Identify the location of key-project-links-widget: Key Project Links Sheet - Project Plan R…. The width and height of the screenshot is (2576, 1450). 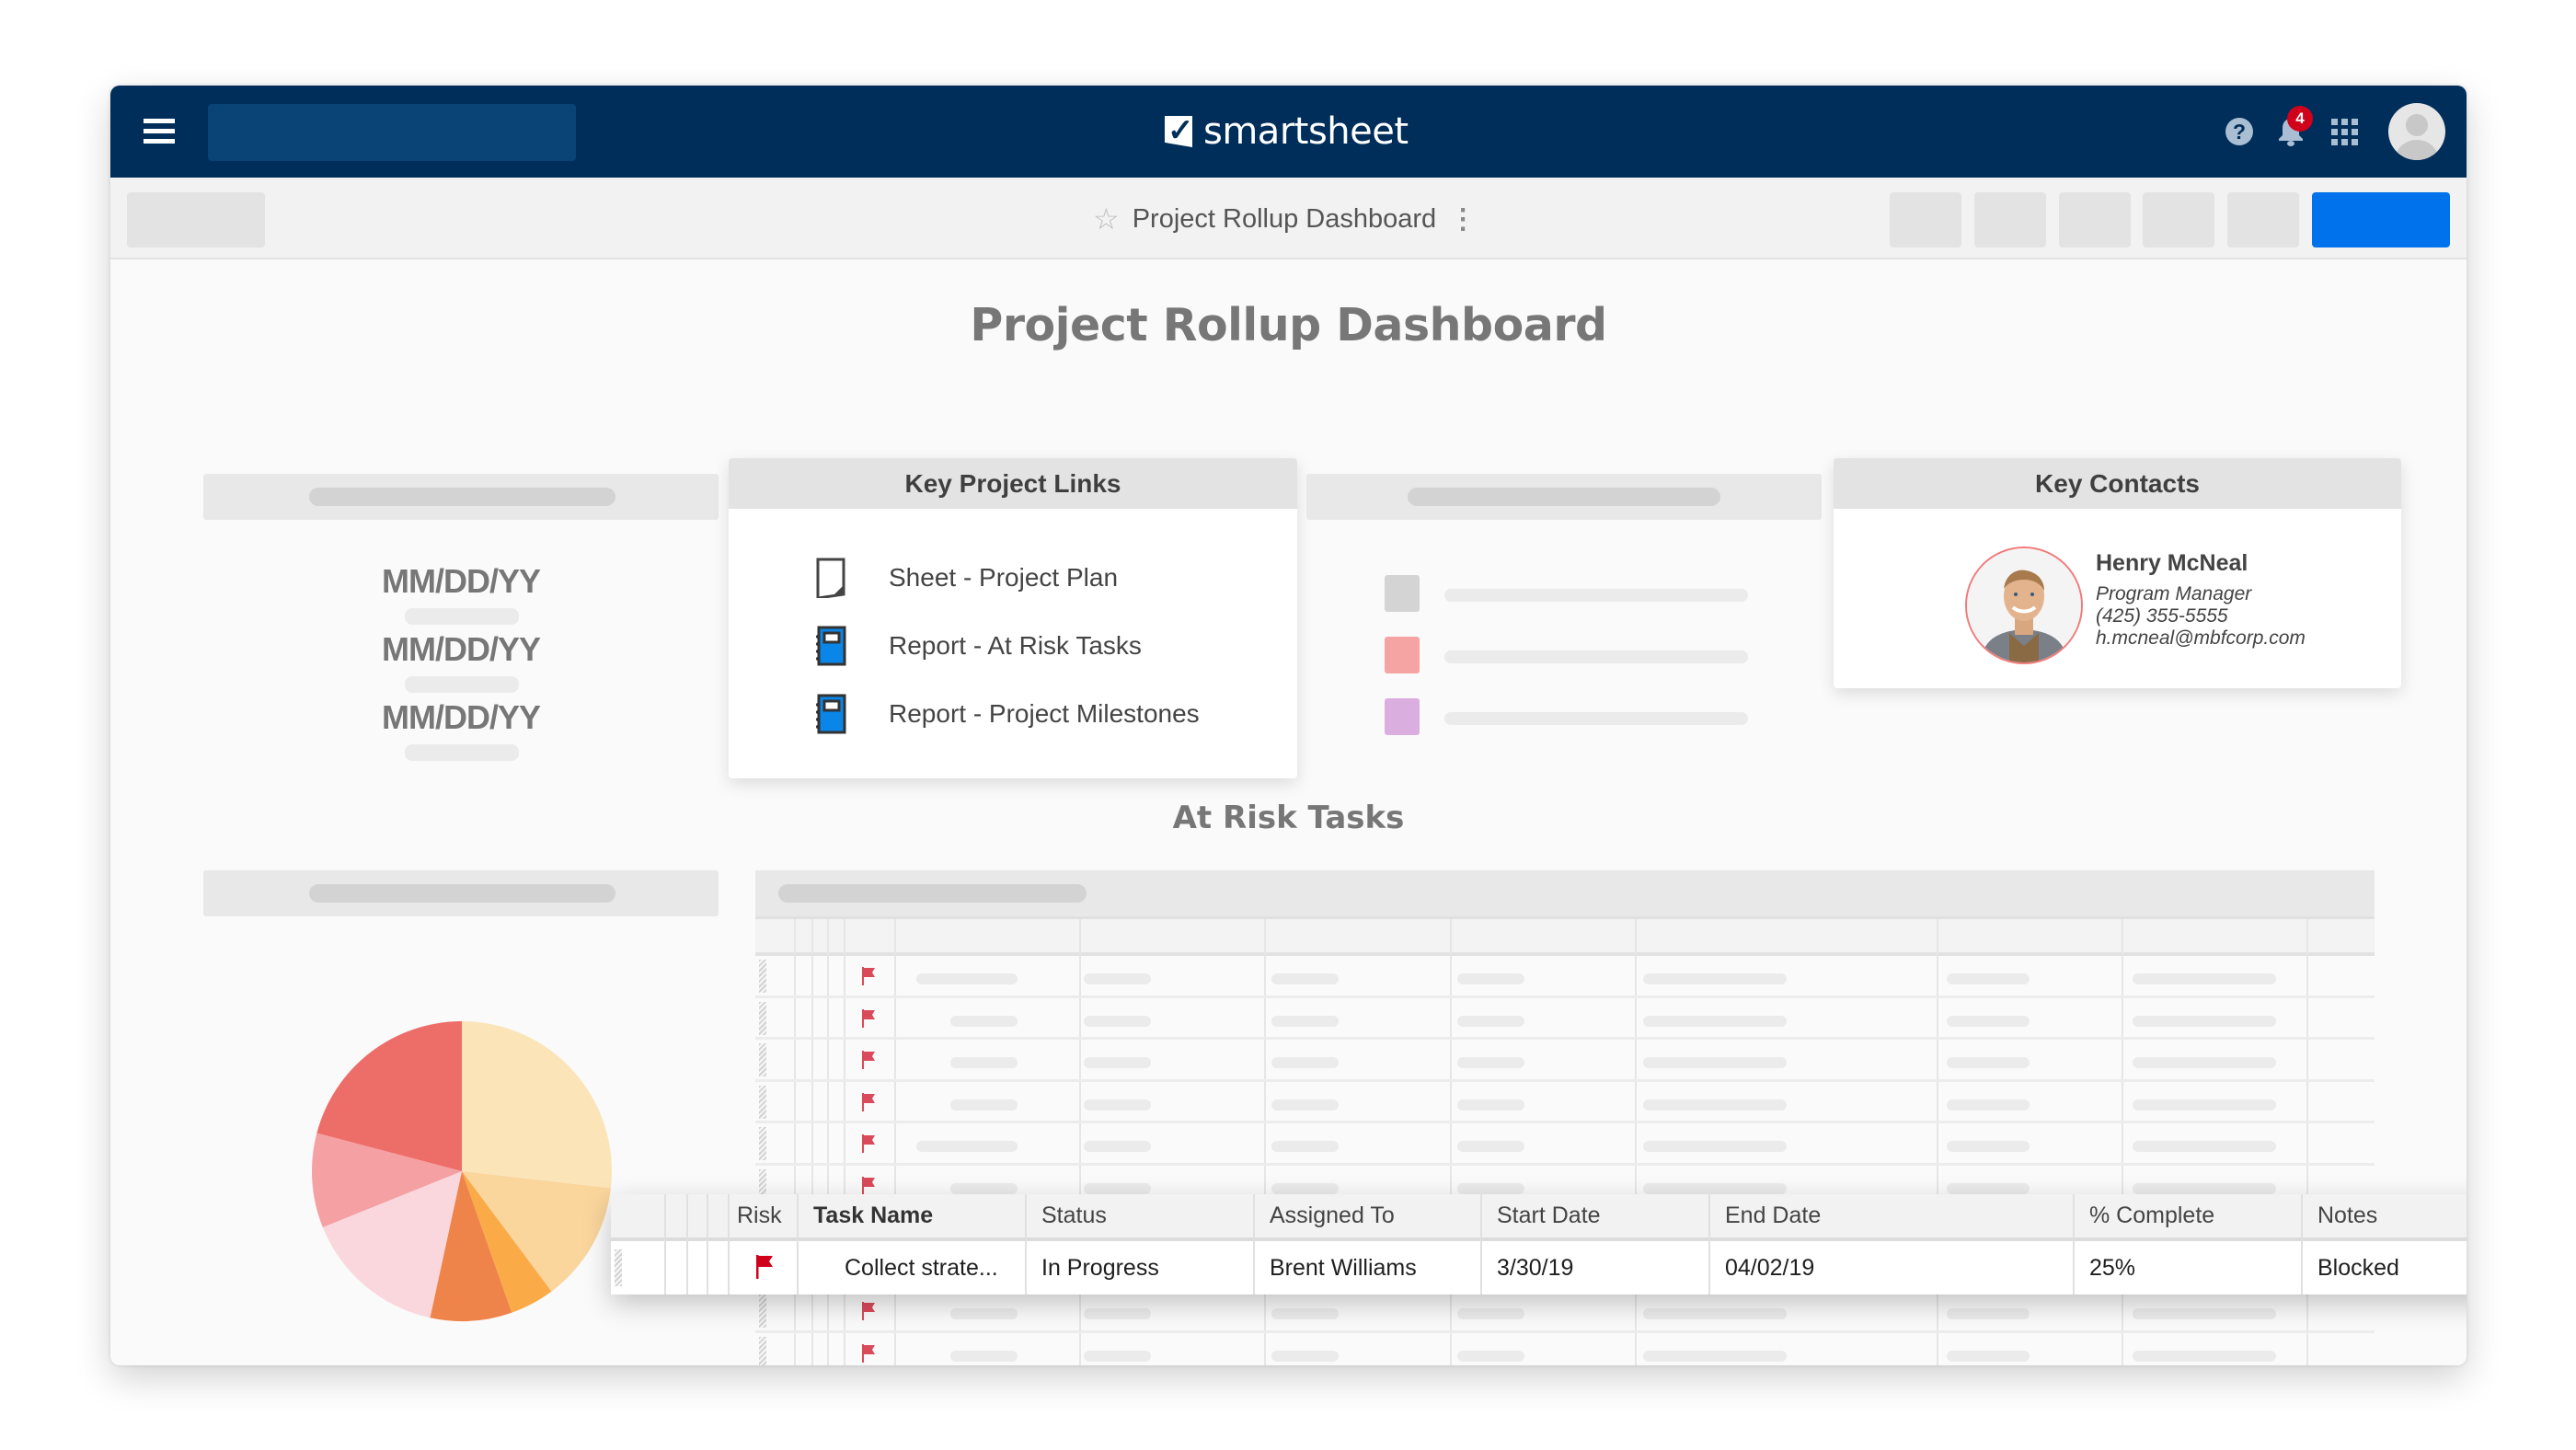
(1013, 618).